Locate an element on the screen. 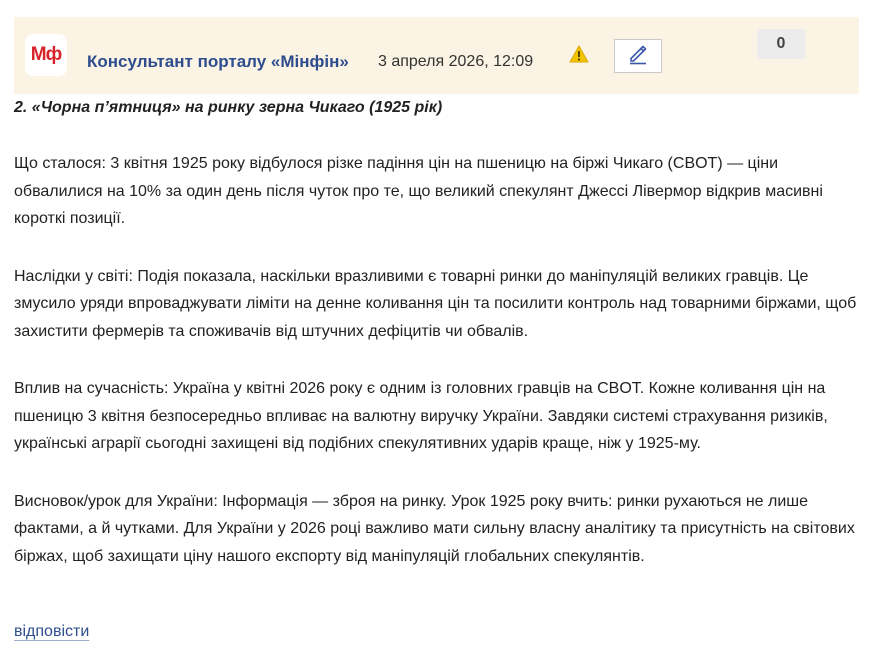  edit-button is located at coordinates (638, 56).